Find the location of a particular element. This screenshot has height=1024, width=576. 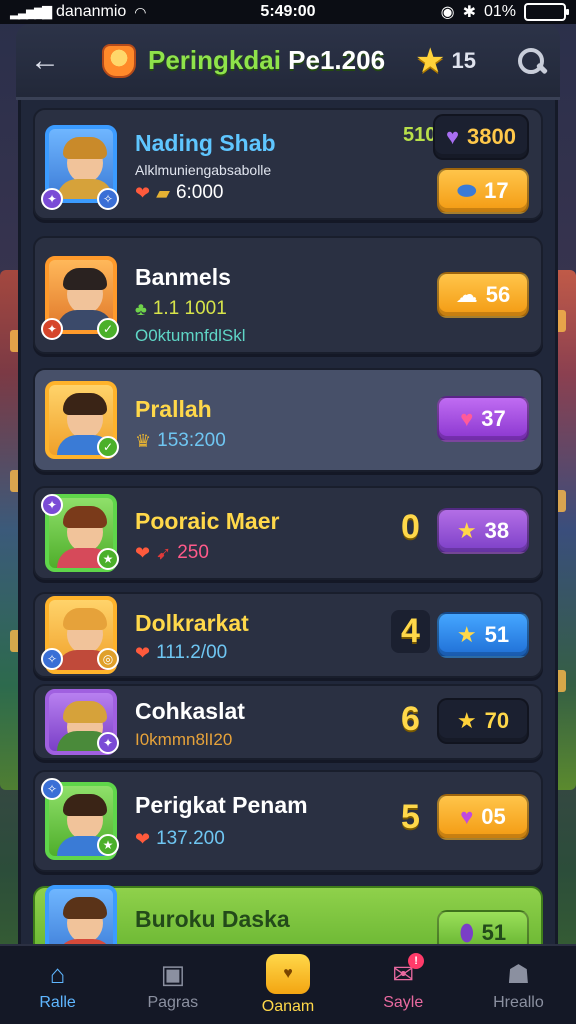

reward-value: 37 is located at coordinates (493, 418).